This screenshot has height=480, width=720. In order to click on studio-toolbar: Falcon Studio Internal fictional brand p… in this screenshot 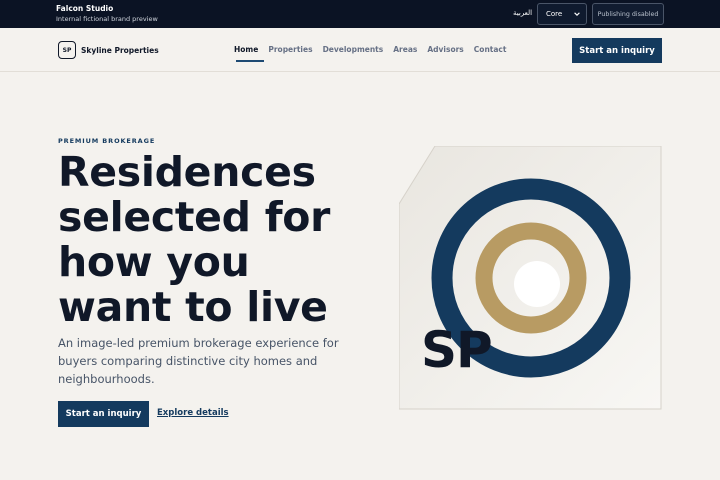, I will do `click(360, 14)`.